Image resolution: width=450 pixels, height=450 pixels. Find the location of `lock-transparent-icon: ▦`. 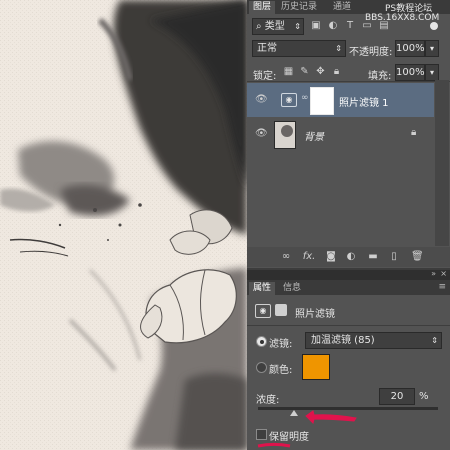

lock-transparent-icon: ▦ is located at coordinates (288, 72).